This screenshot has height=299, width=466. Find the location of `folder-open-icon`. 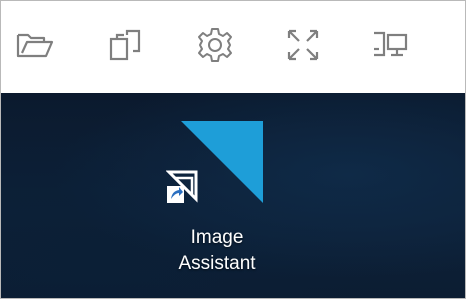

folder-open-icon is located at coordinates (35, 45).